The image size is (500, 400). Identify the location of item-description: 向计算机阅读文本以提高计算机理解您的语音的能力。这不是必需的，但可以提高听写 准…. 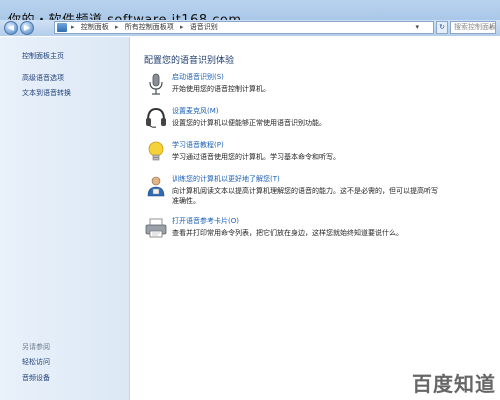
(305, 196).